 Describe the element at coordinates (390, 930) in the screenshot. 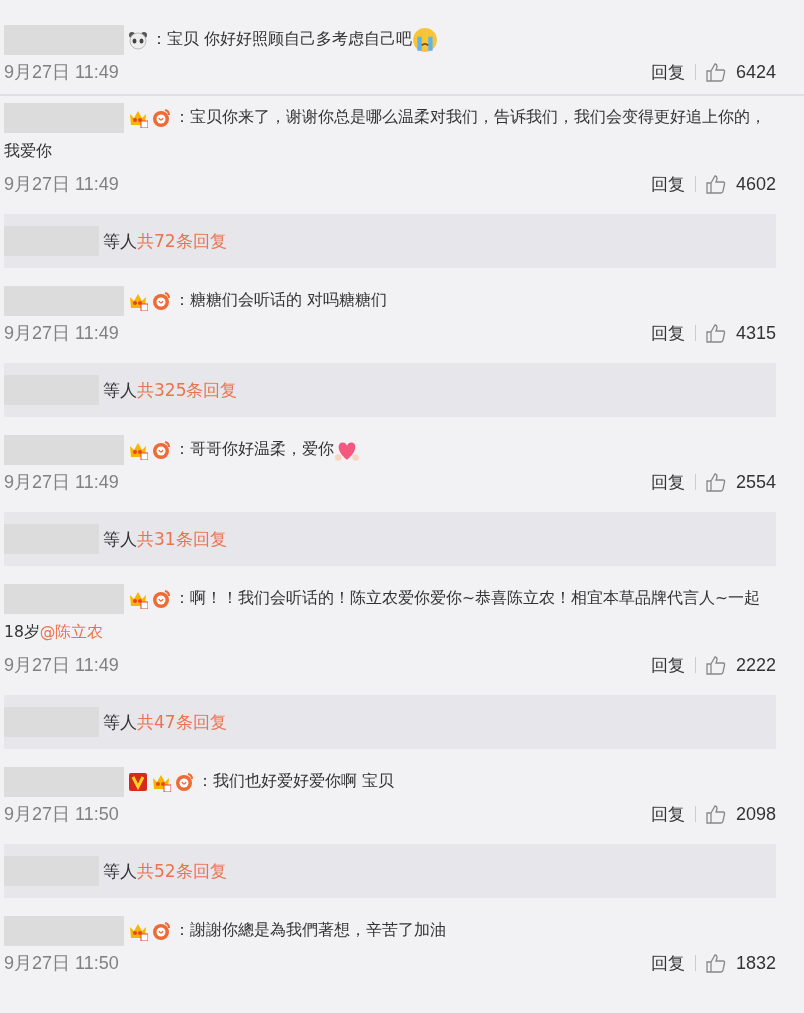

I see `comment-text: ：謝謝你總是為我們著想，辛苦了加油` at that location.